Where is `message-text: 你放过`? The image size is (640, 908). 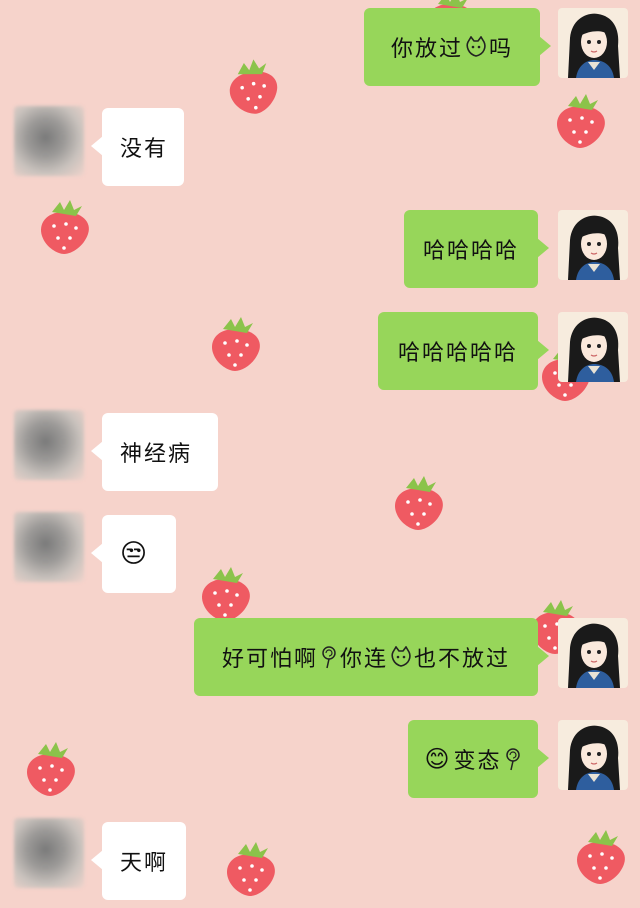 message-text: 你放过 is located at coordinates (426, 49).